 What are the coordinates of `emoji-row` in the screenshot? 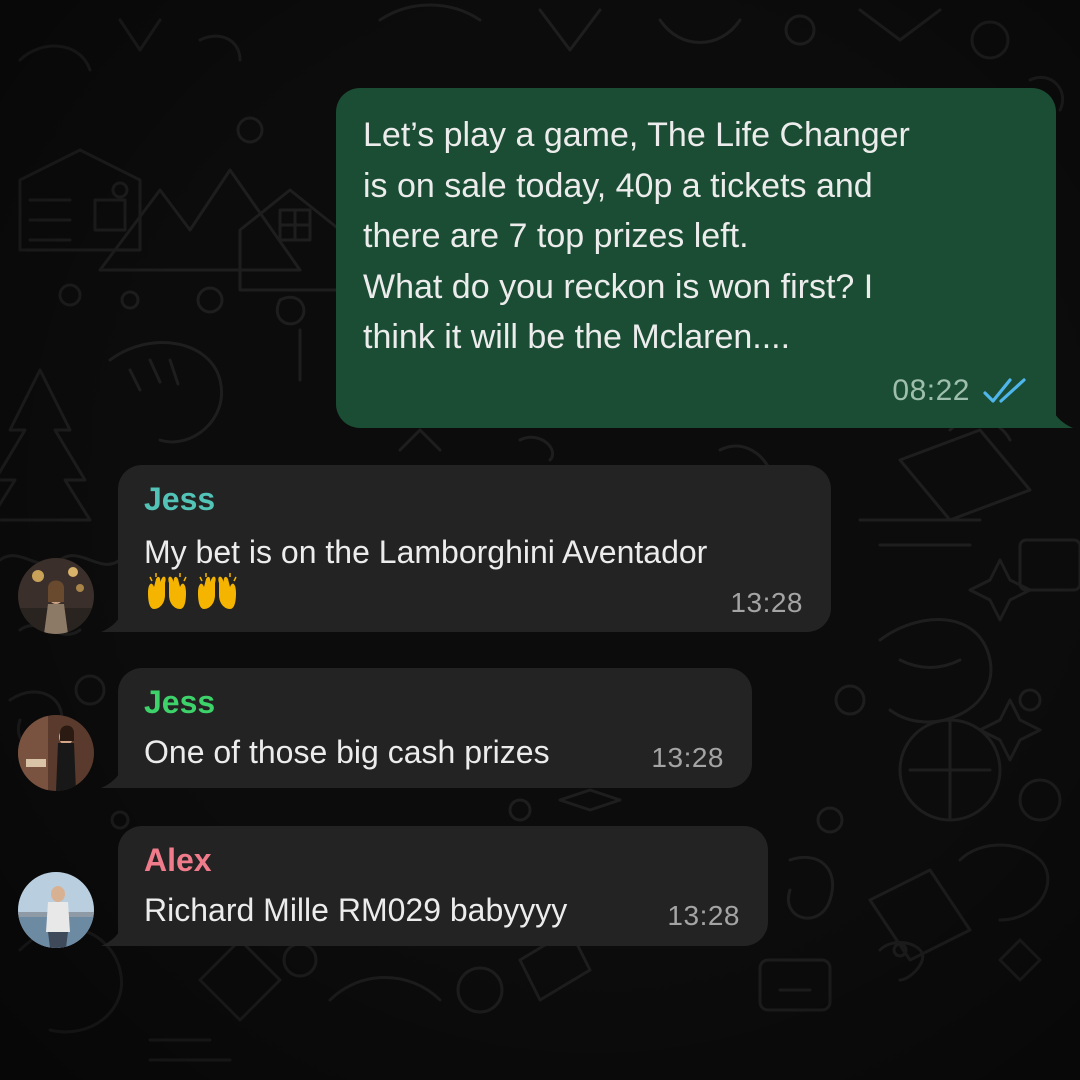 It's located at (192, 593).